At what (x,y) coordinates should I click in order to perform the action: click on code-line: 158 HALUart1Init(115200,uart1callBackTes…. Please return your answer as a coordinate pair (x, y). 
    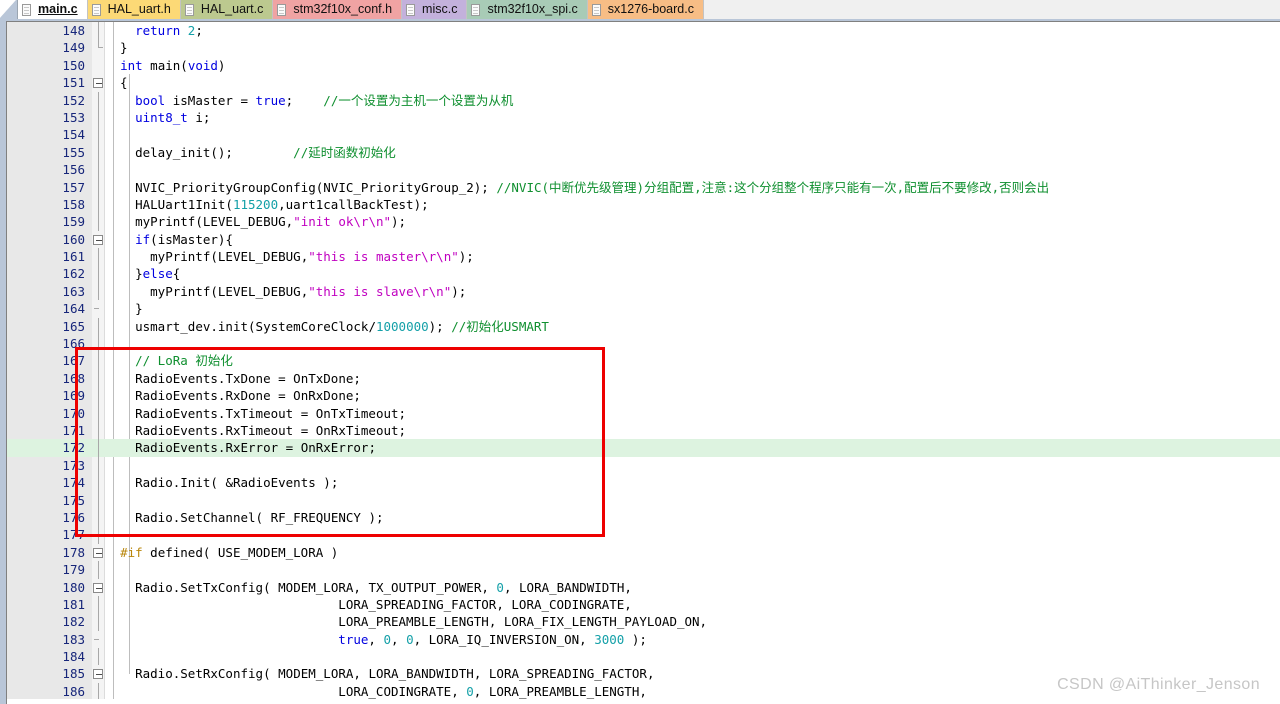
    Looking at the image, I should click on (643, 204).